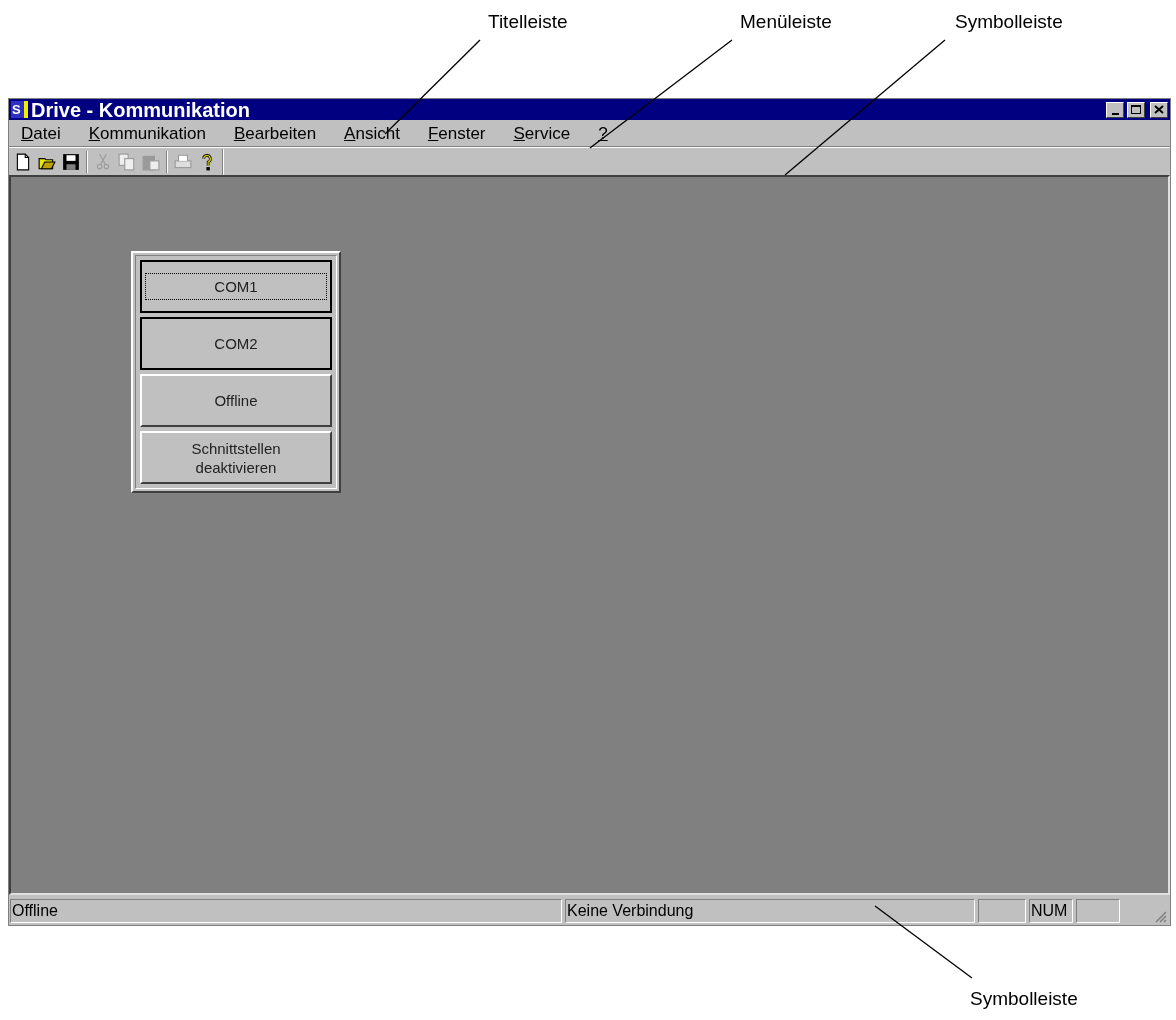 This screenshot has height=1020, width=1176. I want to click on panel-button: Offline, so click(236, 400).